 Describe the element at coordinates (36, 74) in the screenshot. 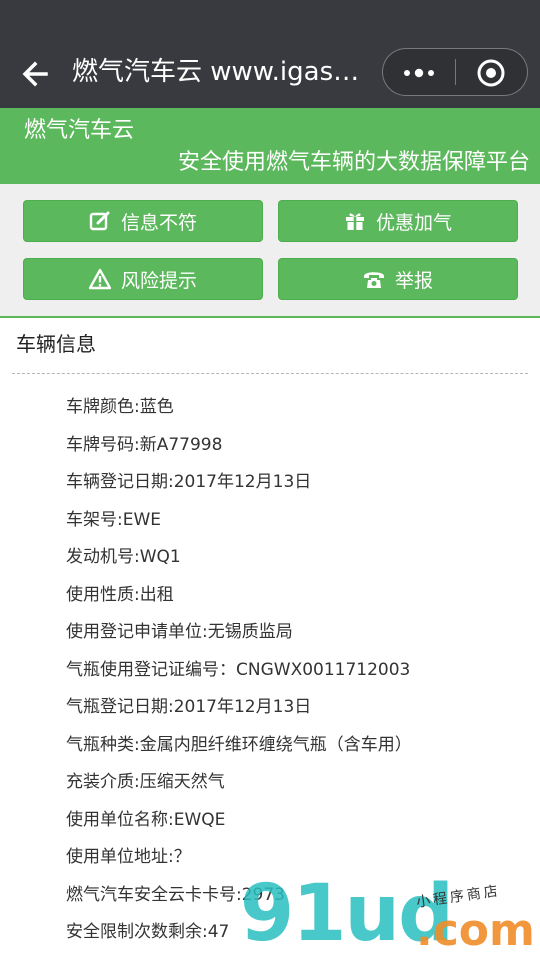

I see `arrow-left-icon` at that location.